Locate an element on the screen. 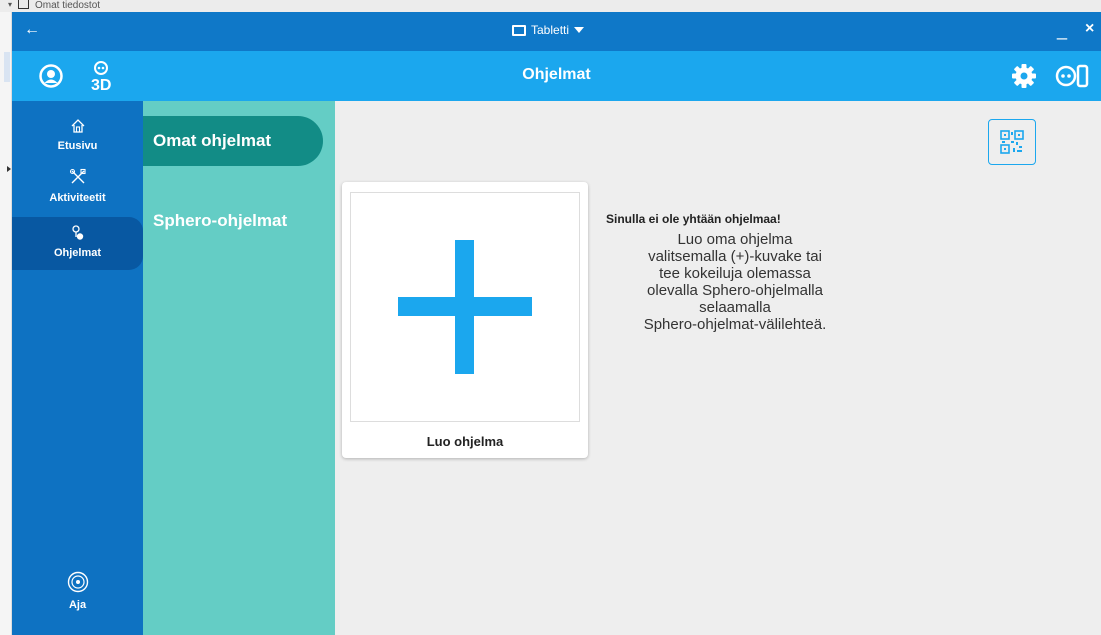  background-left-panel is located at coordinates (6, 323).